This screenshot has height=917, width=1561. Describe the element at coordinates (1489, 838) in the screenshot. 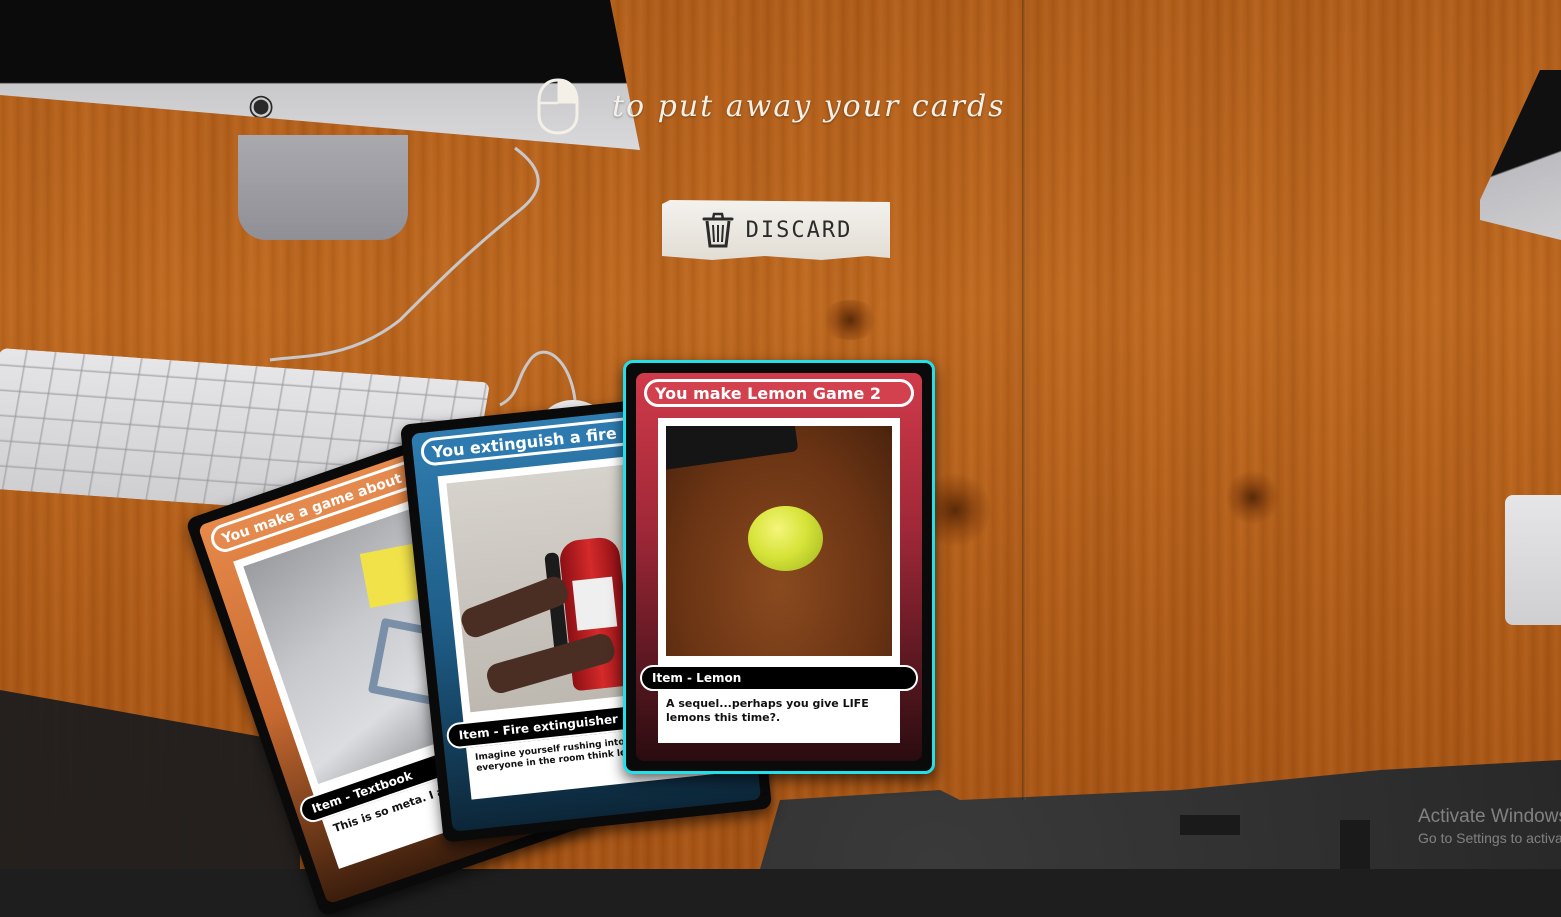

I see `watermark-subtitle: Go to Settings to activate Windows.` at that location.